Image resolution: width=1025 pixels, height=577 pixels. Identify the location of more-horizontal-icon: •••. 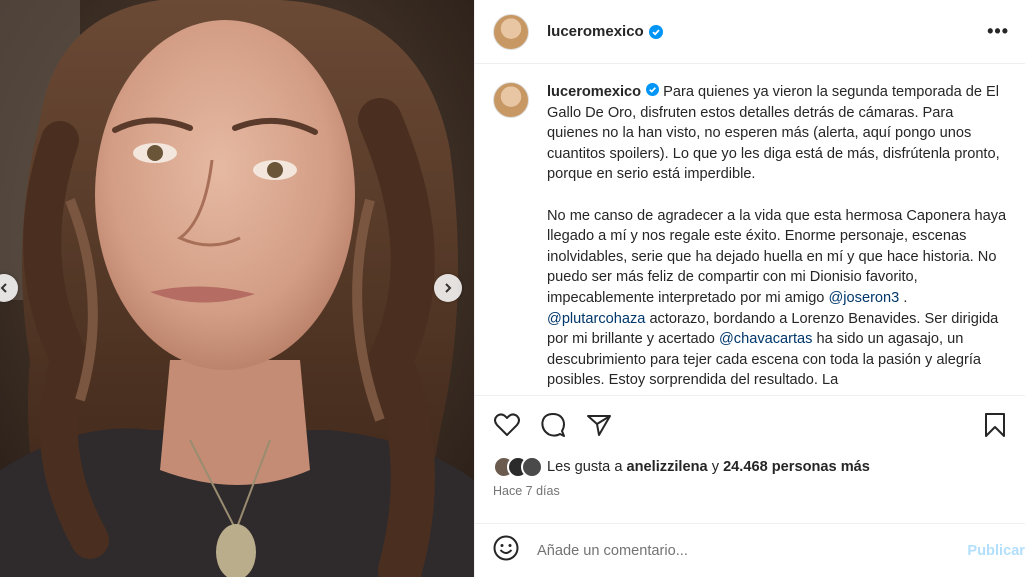
(998, 31).